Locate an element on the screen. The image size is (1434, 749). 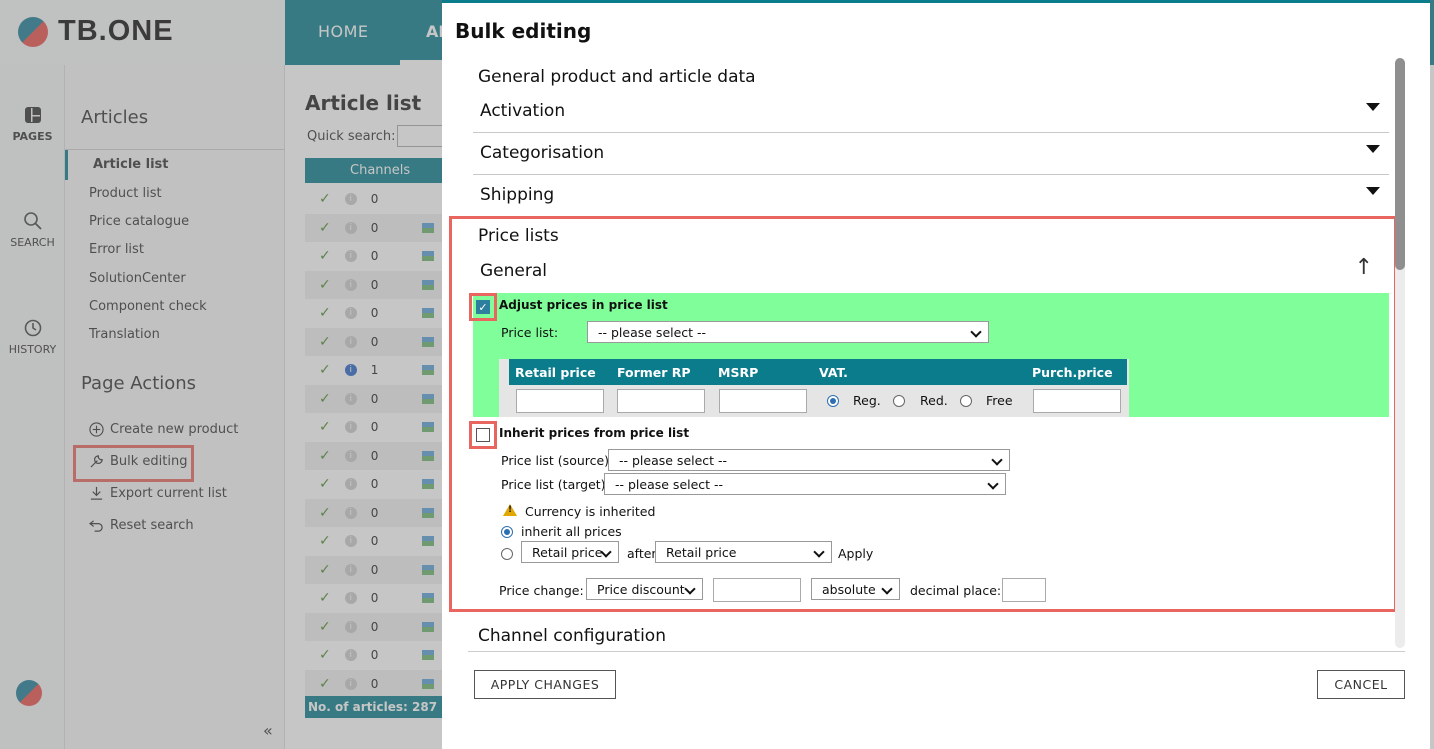
after-price-select: Retail price is located at coordinates (743, 552).